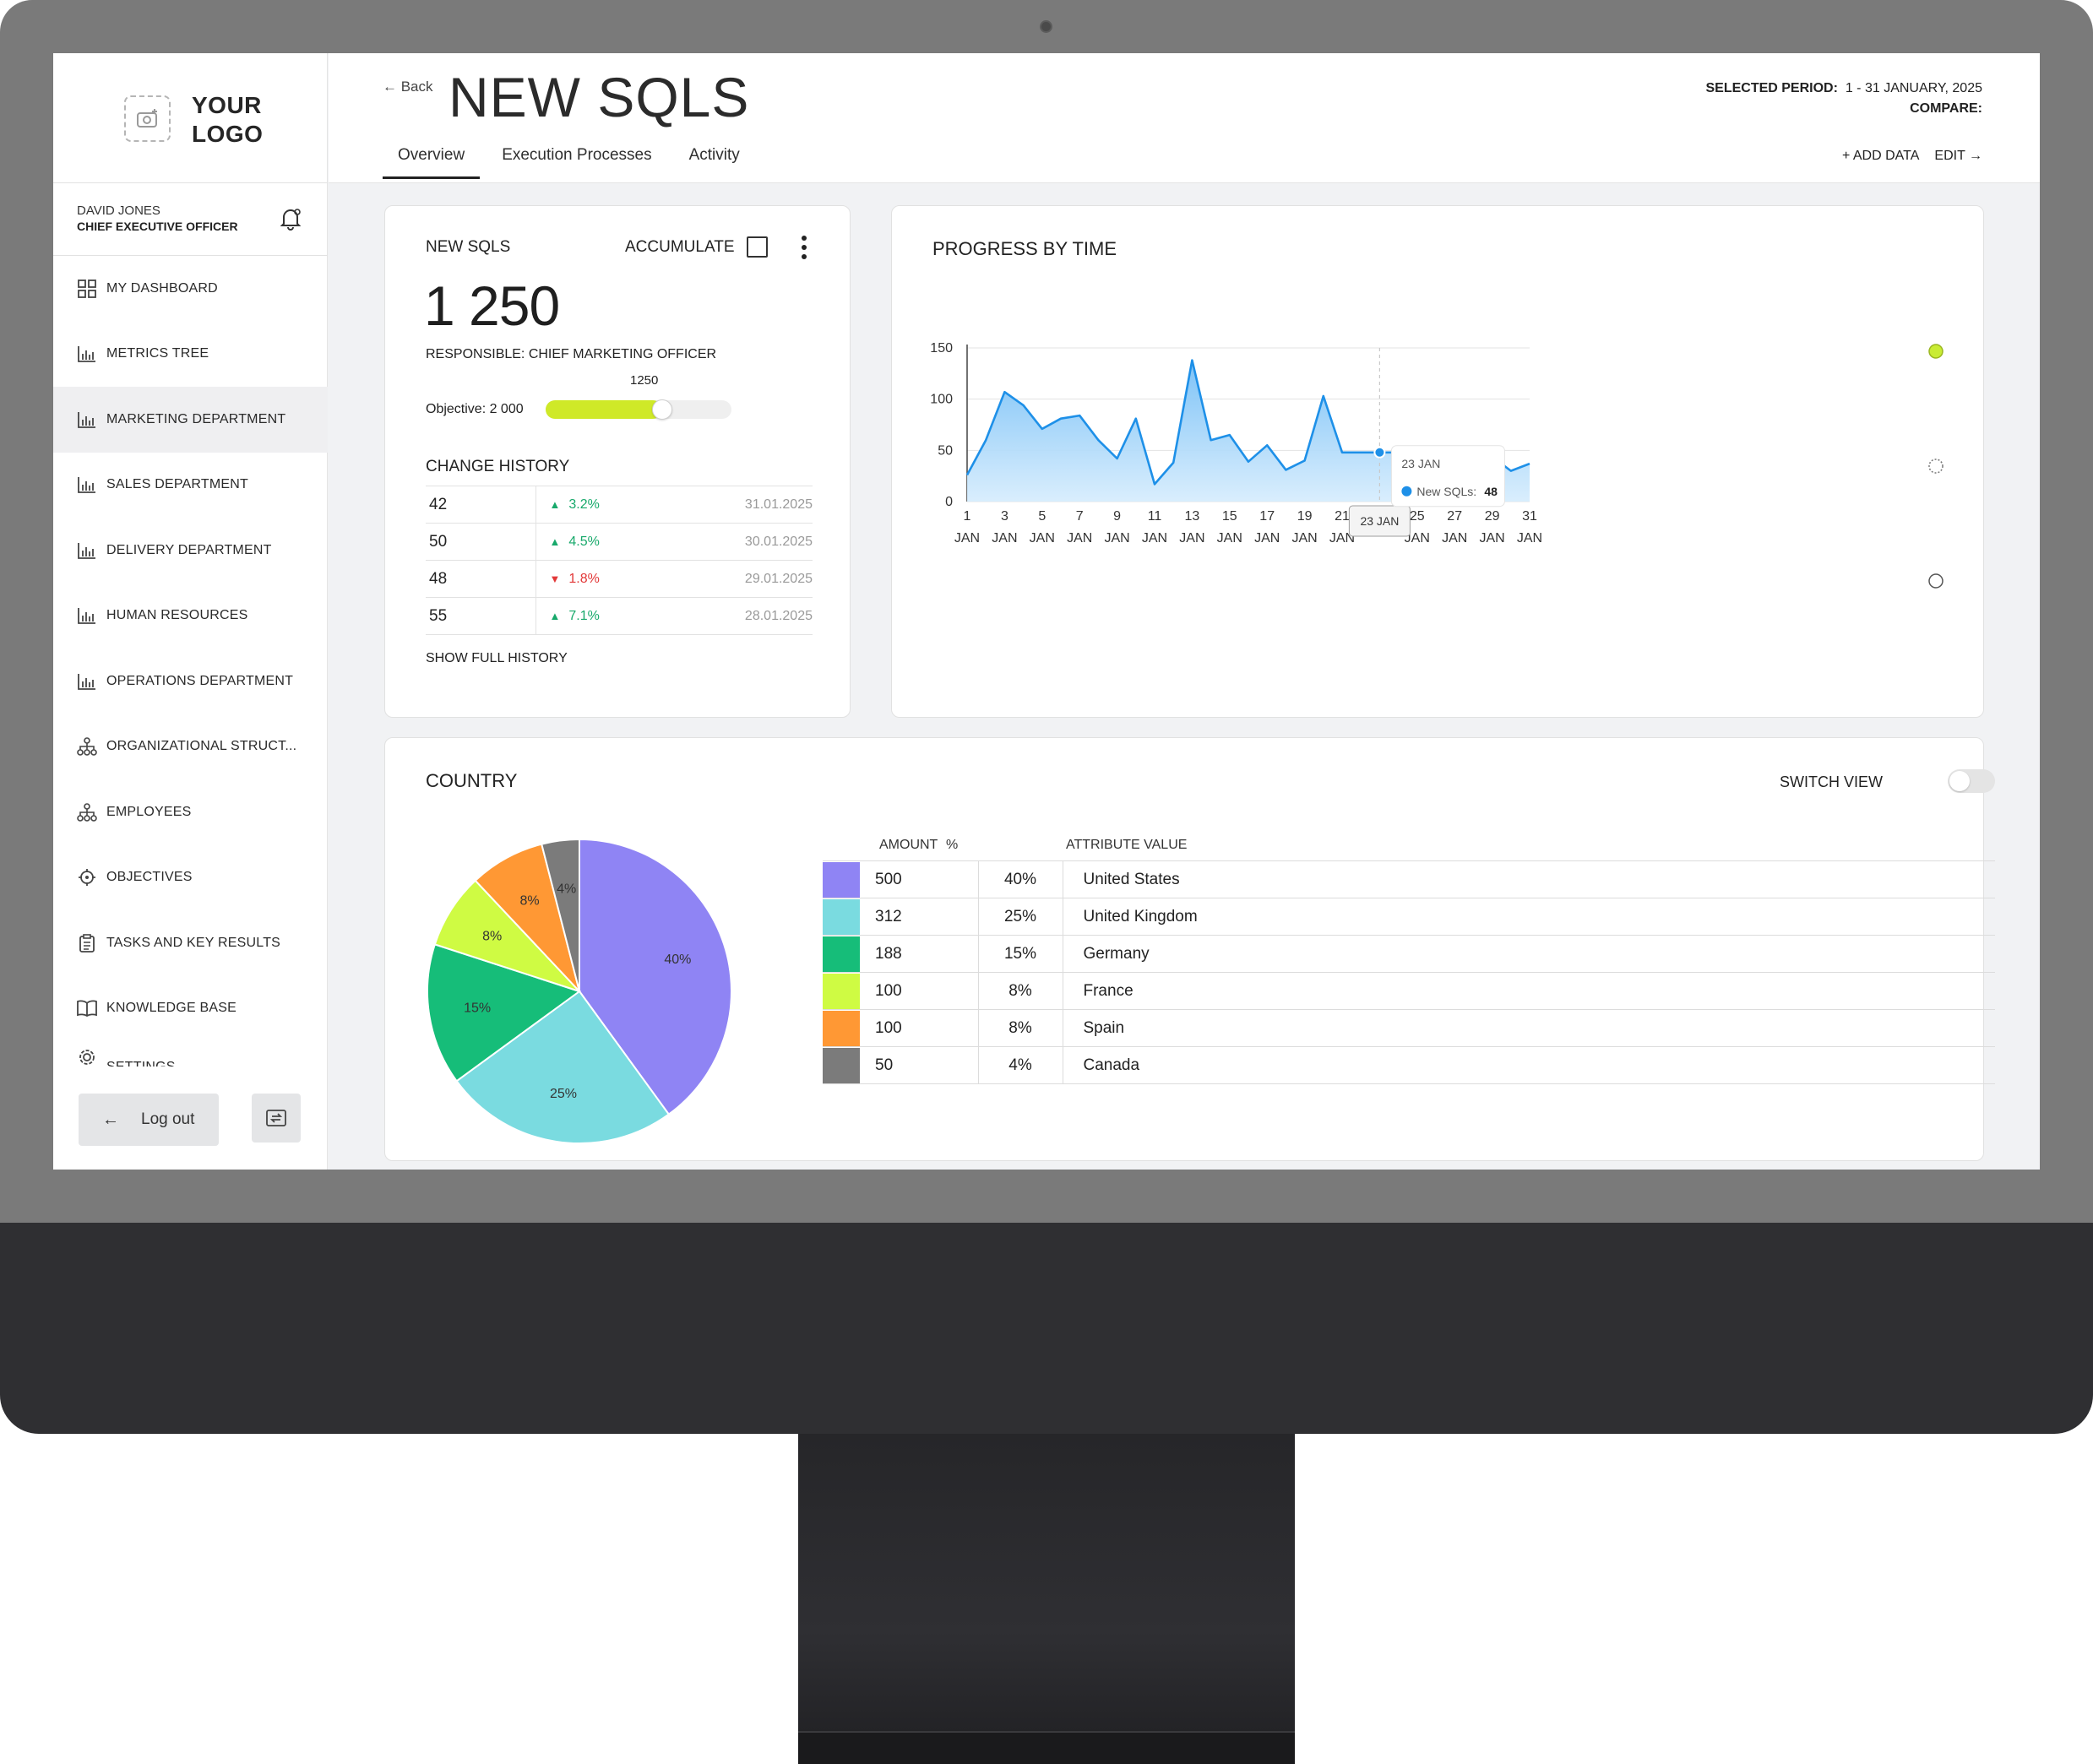  I want to click on monitor-stand-foot, so click(1046, 1748).